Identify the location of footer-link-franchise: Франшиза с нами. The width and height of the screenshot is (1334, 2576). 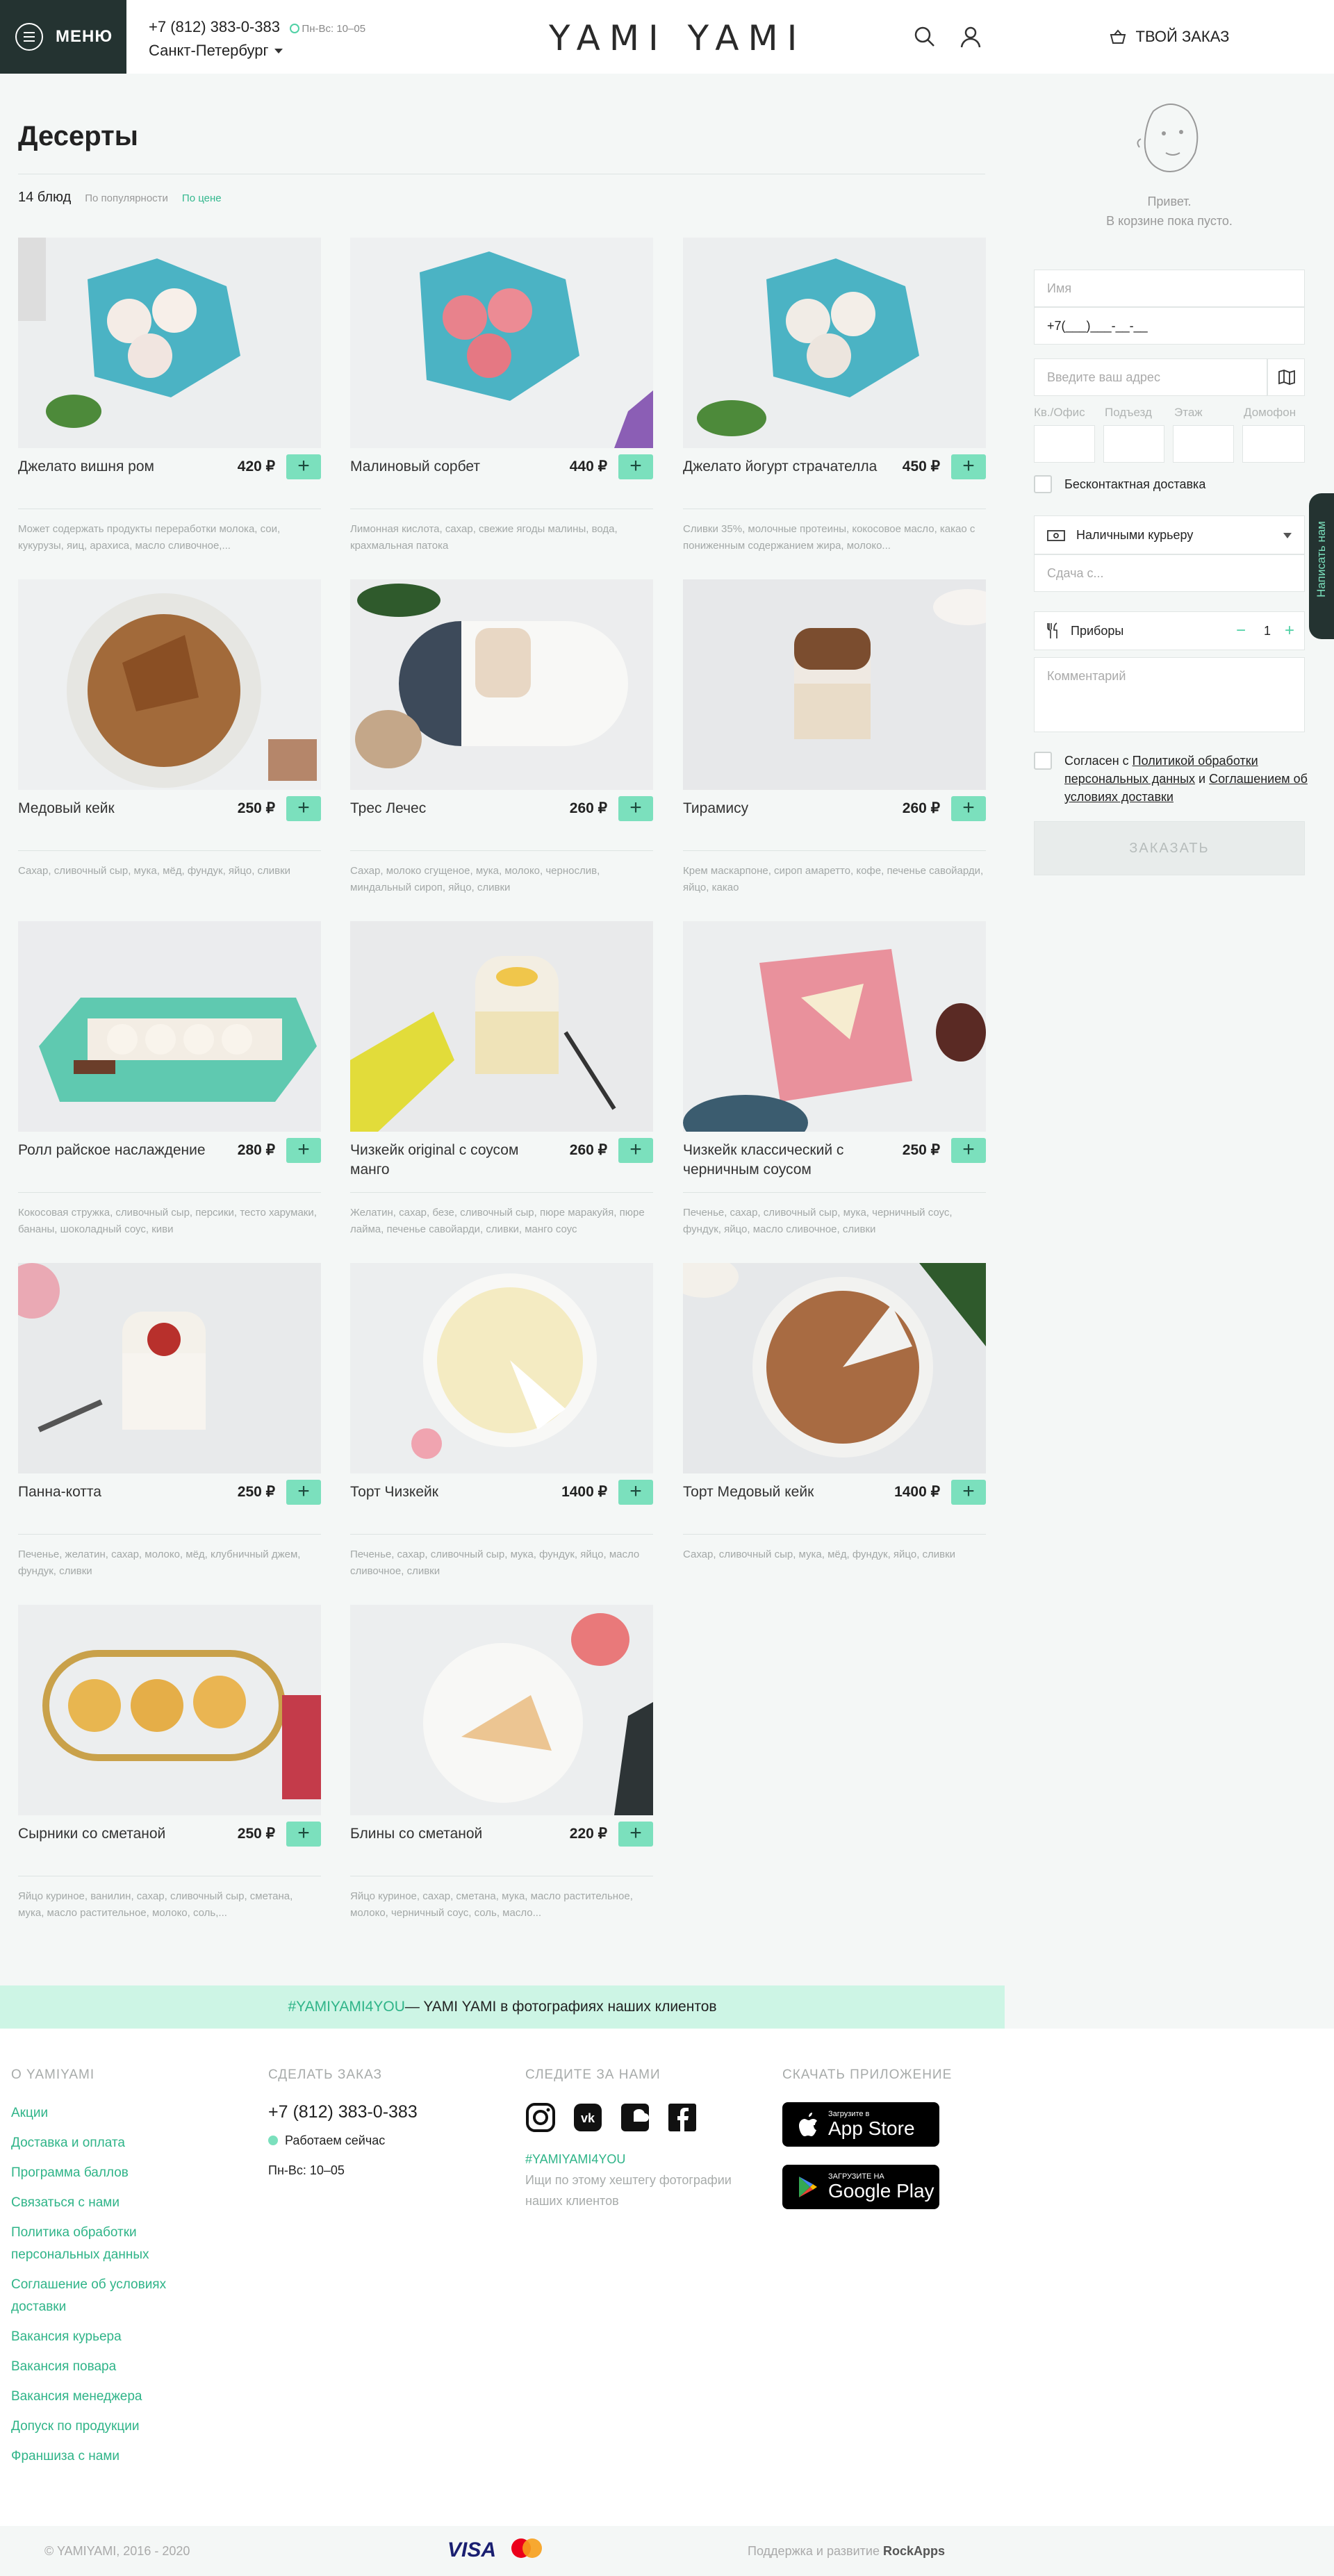
(95, 2457).